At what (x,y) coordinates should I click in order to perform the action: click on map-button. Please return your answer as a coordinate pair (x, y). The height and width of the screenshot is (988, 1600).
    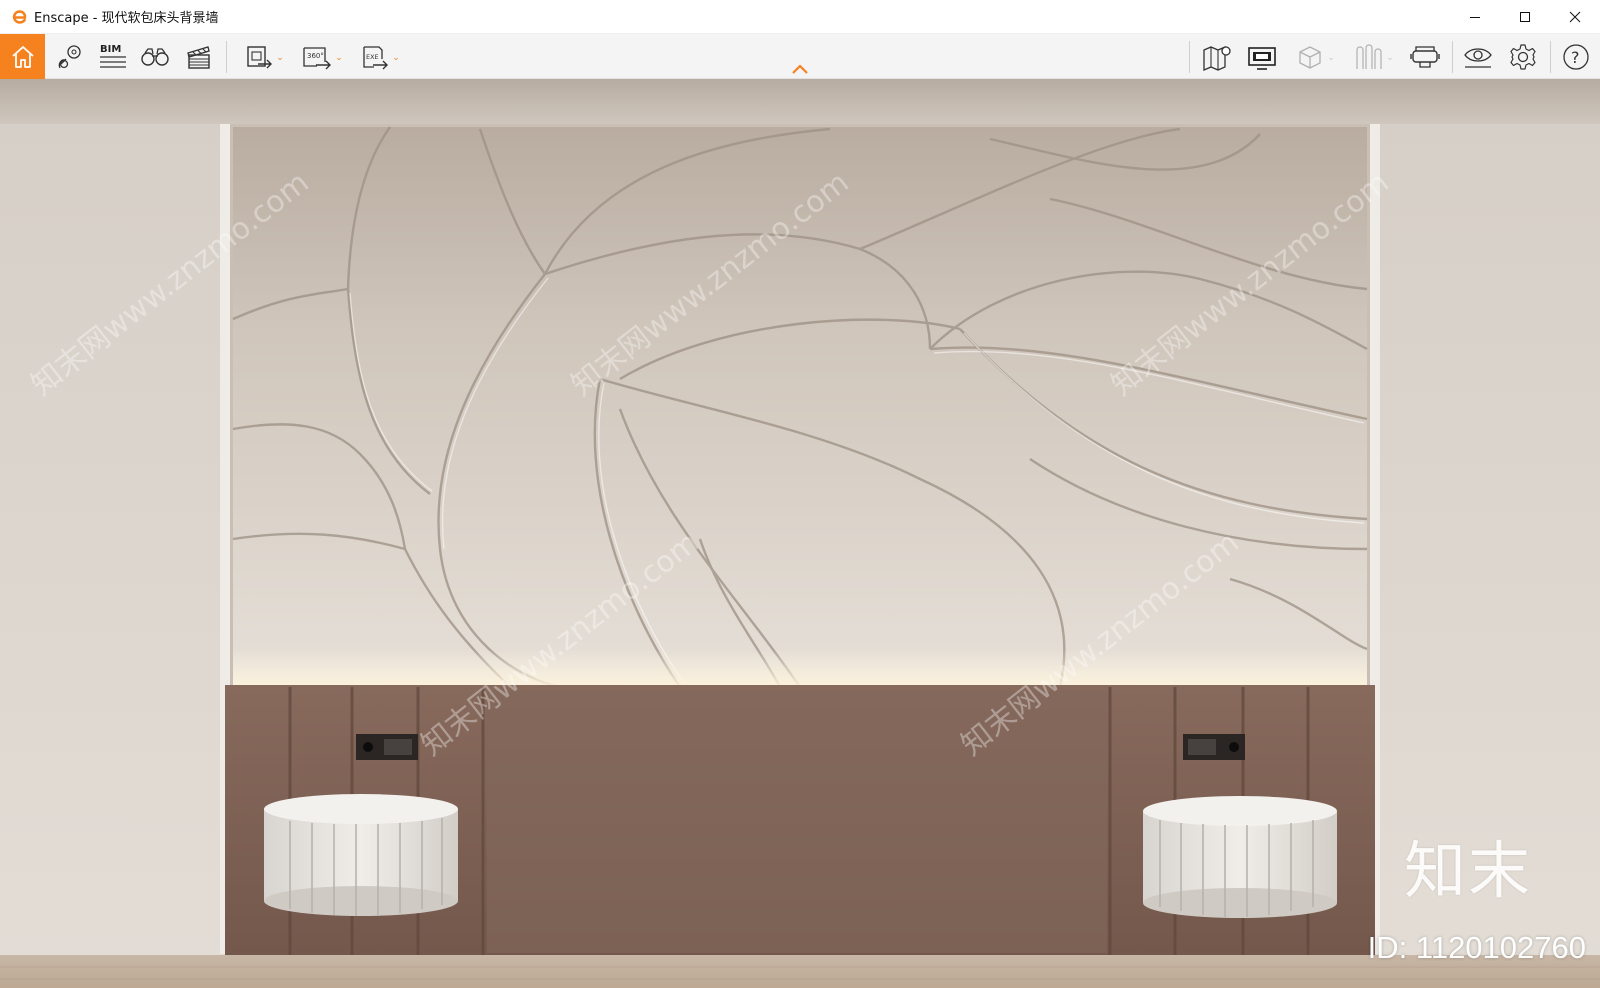
    Looking at the image, I should click on (1217, 56).